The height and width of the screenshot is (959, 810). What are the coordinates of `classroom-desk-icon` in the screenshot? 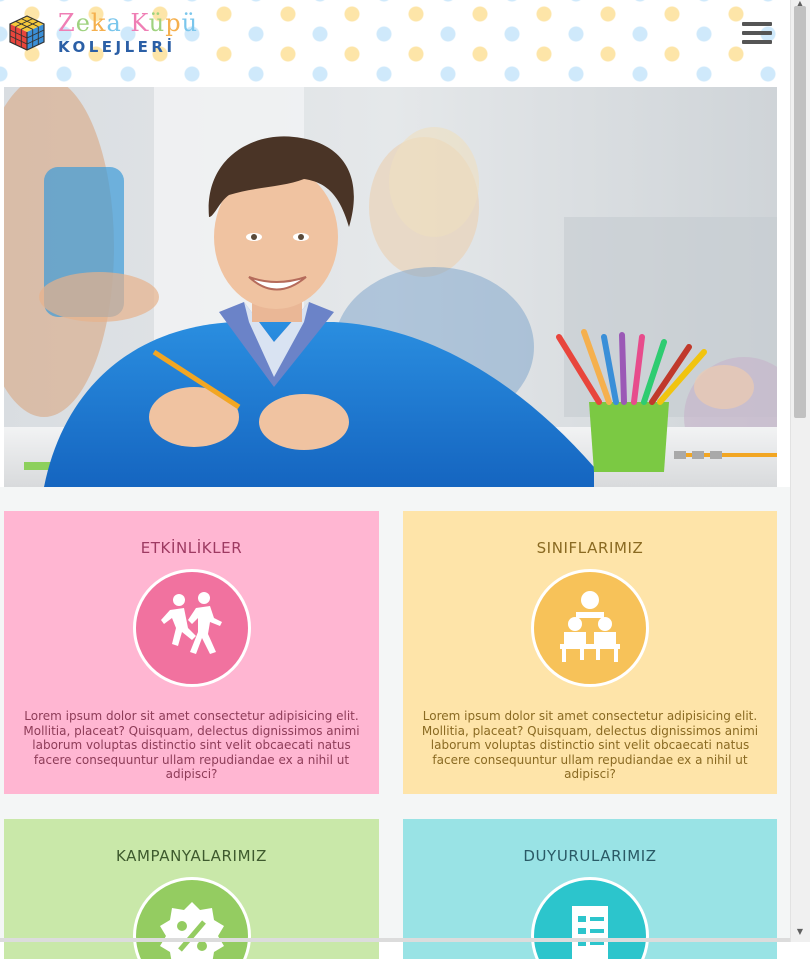 It's located at (590, 628).